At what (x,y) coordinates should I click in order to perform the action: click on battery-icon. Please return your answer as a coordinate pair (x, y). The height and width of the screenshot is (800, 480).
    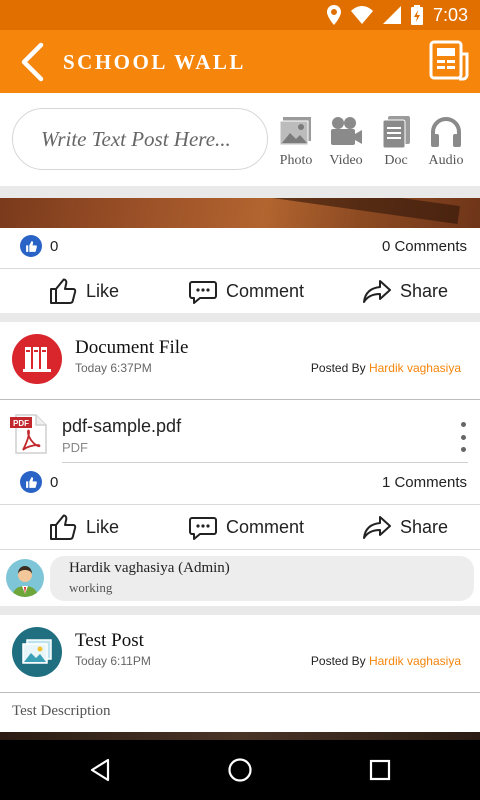
    Looking at the image, I should click on (416, 15).